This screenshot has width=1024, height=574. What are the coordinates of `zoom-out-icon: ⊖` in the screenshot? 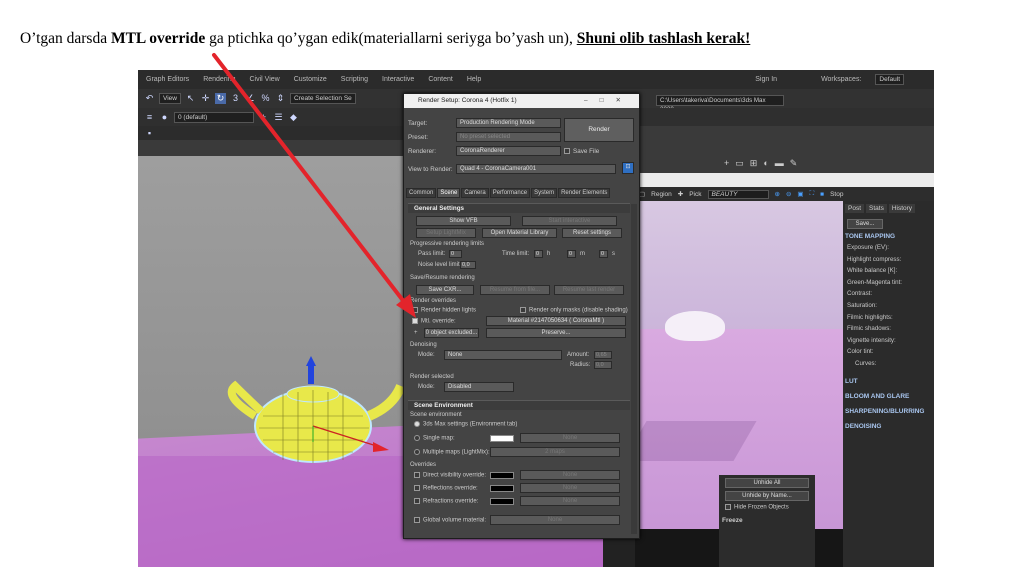 It's located at (788, 194).